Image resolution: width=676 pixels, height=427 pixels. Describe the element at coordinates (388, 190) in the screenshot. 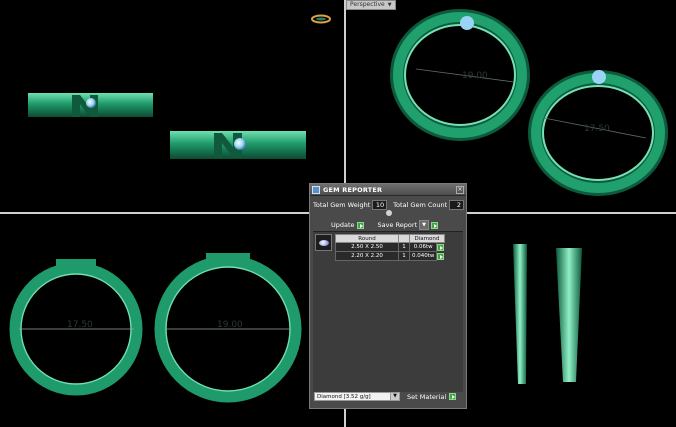

I see `gem-reporter-titlebar: GEM REPORTER ×` at that location.